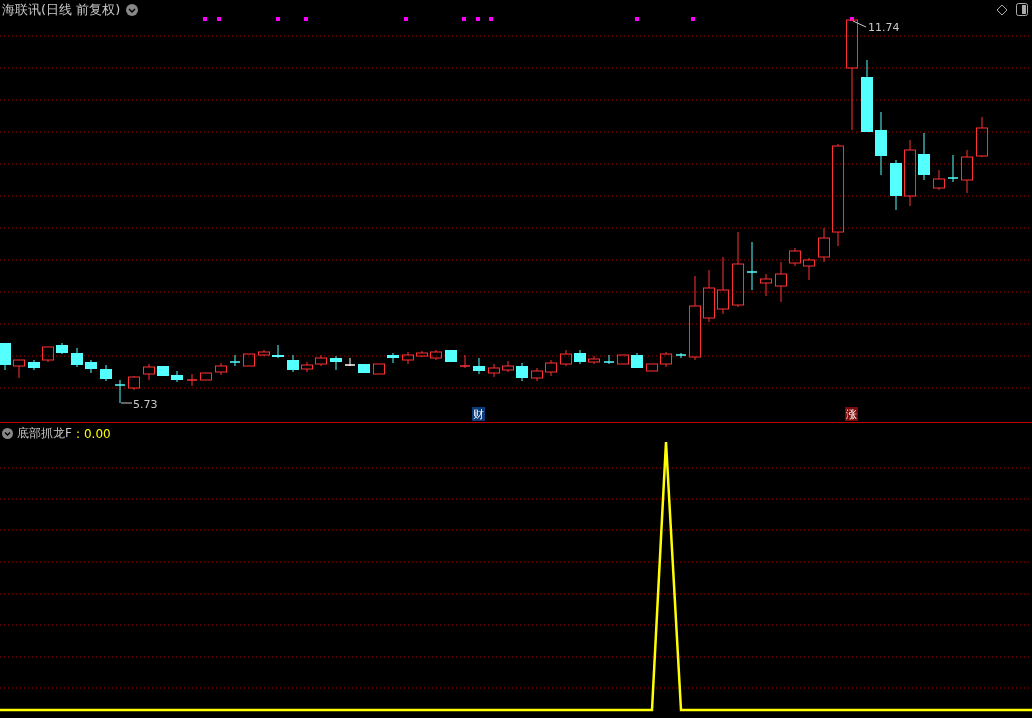 This screenshot has width=1032, height=718. What do you see at coordinates (1022, 9) in the screenshot?
I see `panel-toggle-icon` at bounding box center [1022, 9].